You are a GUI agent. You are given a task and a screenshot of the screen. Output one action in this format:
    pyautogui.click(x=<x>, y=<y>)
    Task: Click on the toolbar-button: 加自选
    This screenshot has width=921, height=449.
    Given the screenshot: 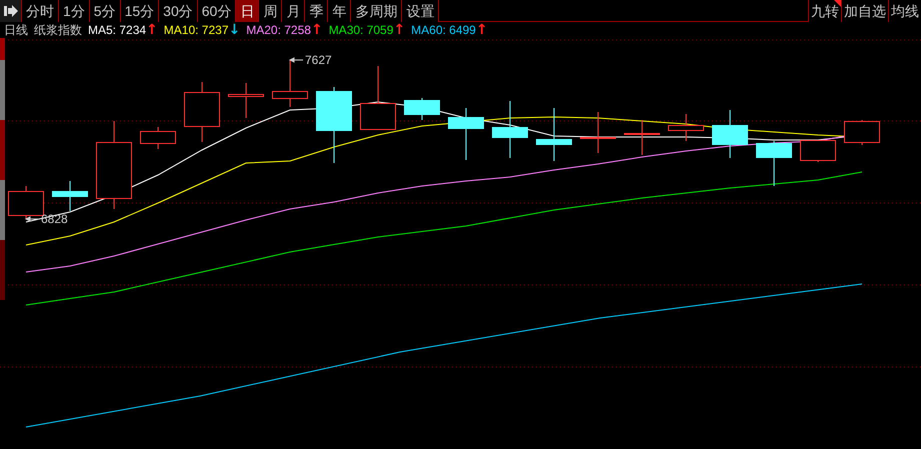 What is the action you would take?
    pyautogui.click(x=864, y=11)
    